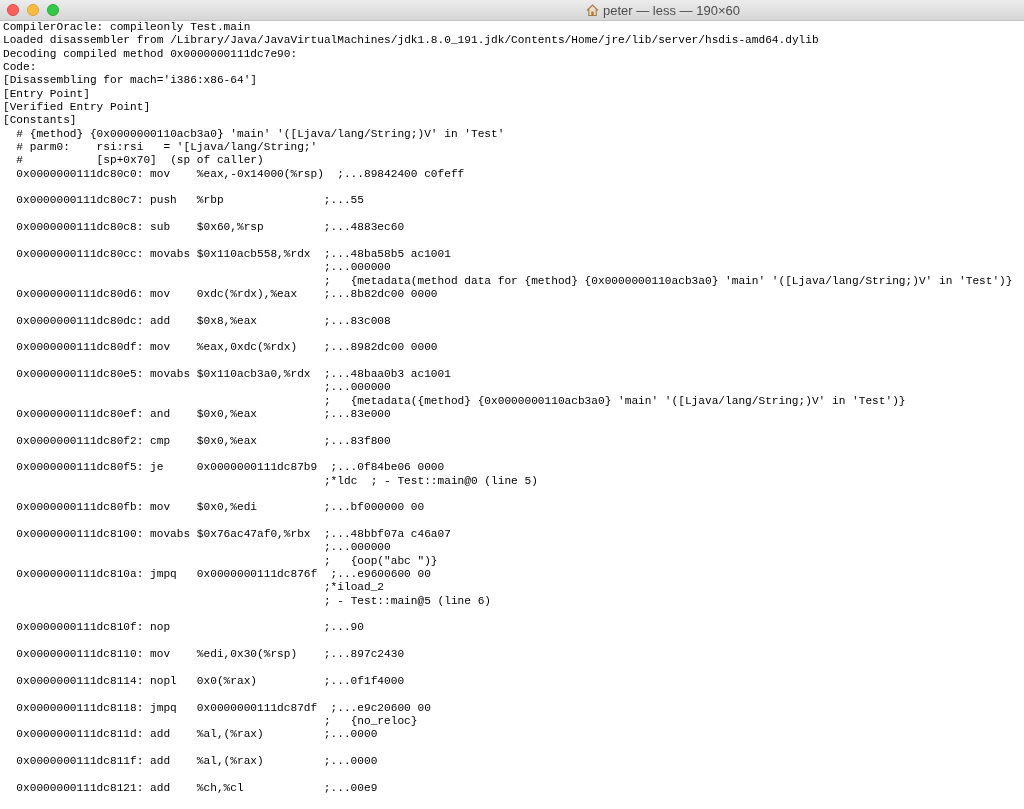 The width and height of the screenshot is (1024, 809). Describe the element at coordinates (77, 108) in the screenshot. I see `output-line: [Verified Entry Point]` at that location.